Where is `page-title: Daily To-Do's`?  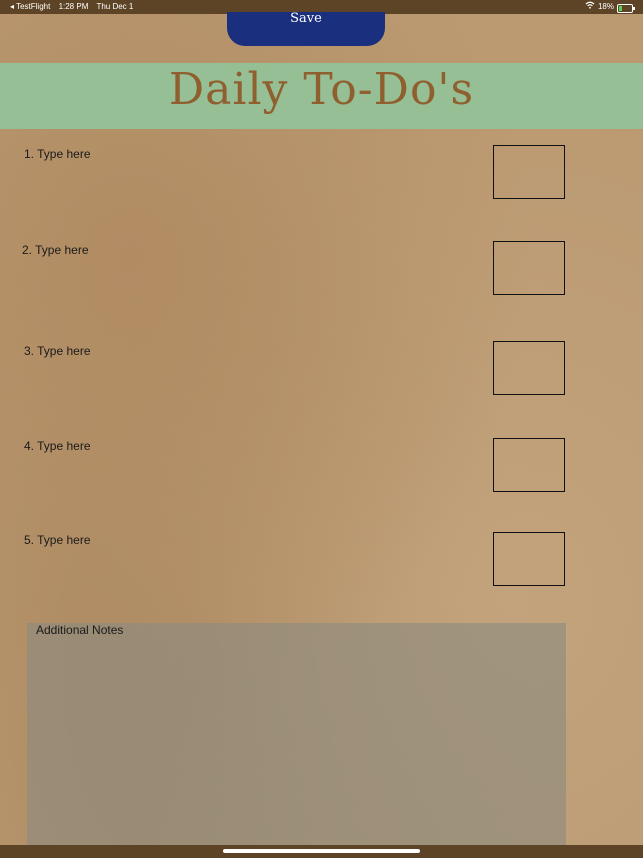 page-title: Daily To-Do's is located at coordinates (321, 89).